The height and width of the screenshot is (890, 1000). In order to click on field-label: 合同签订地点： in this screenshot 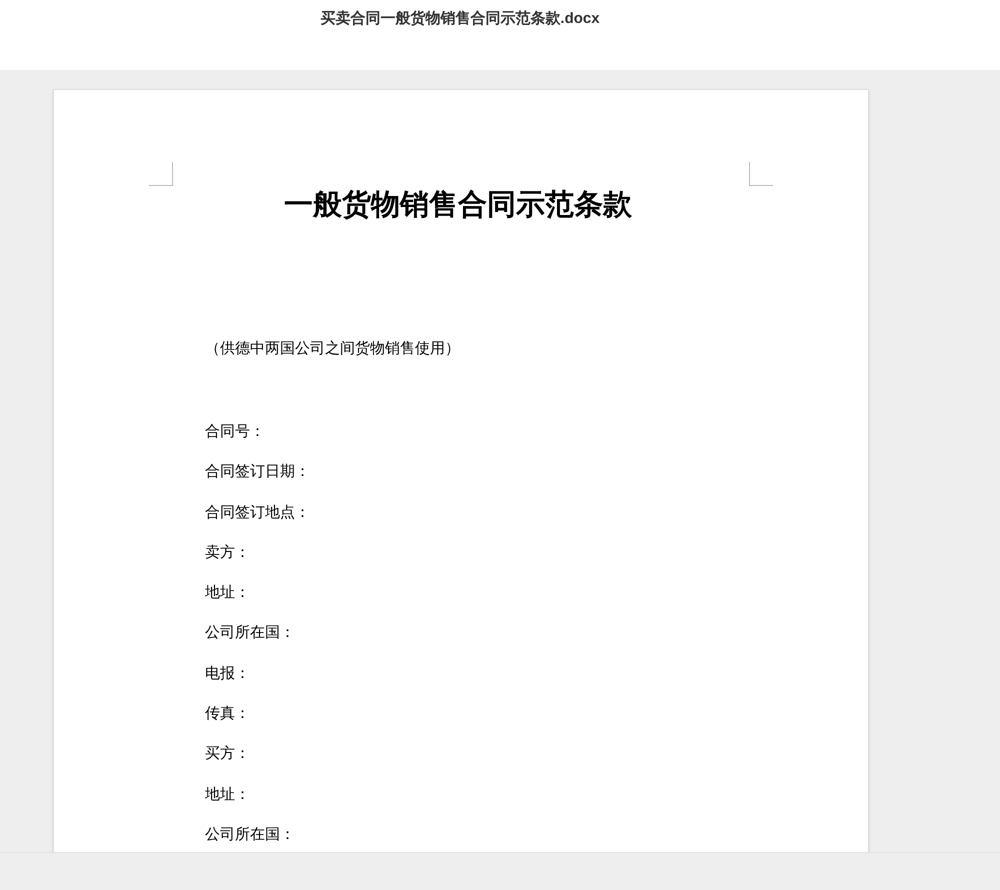, I will do `click(257, 512)`.